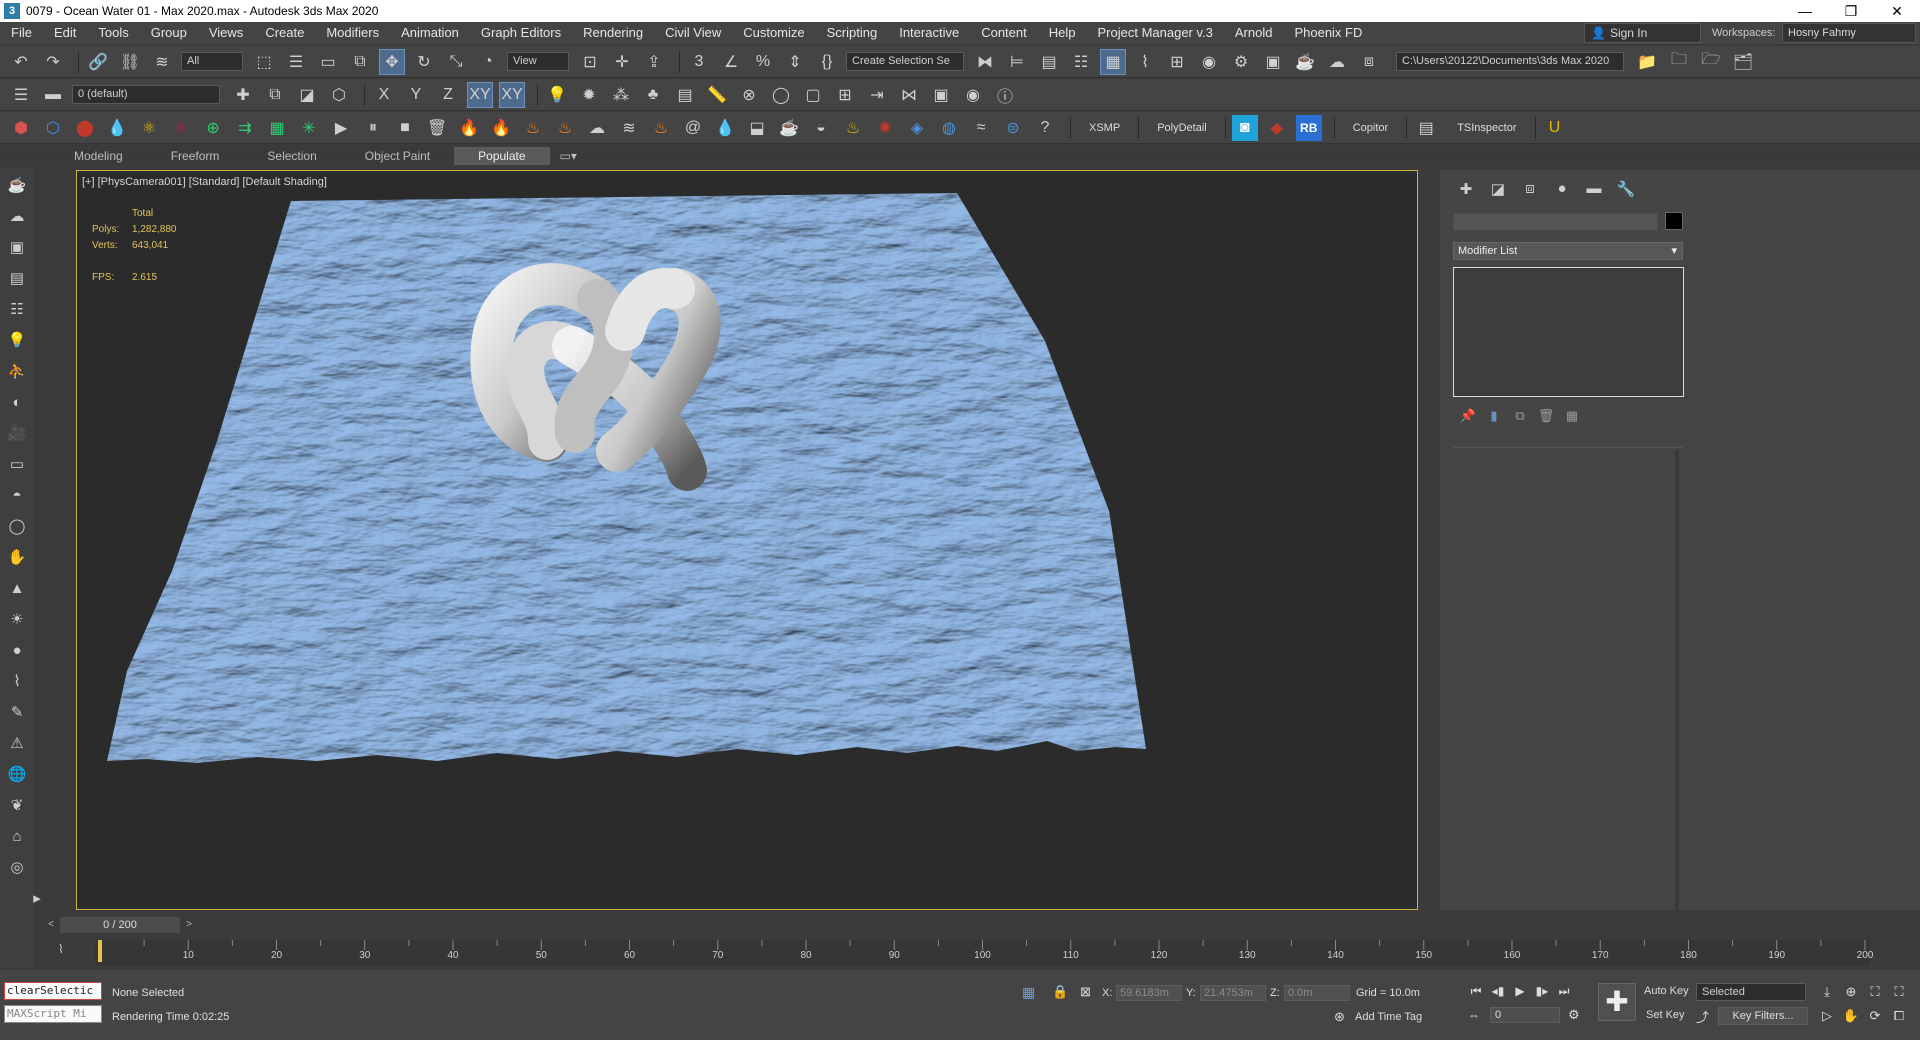 This screenshot has height=1040, width=1920. What do you see at coordinates (1062, 33) in the screenshot?
I see `menu-help: Help` at bounding box center [1062, 33].